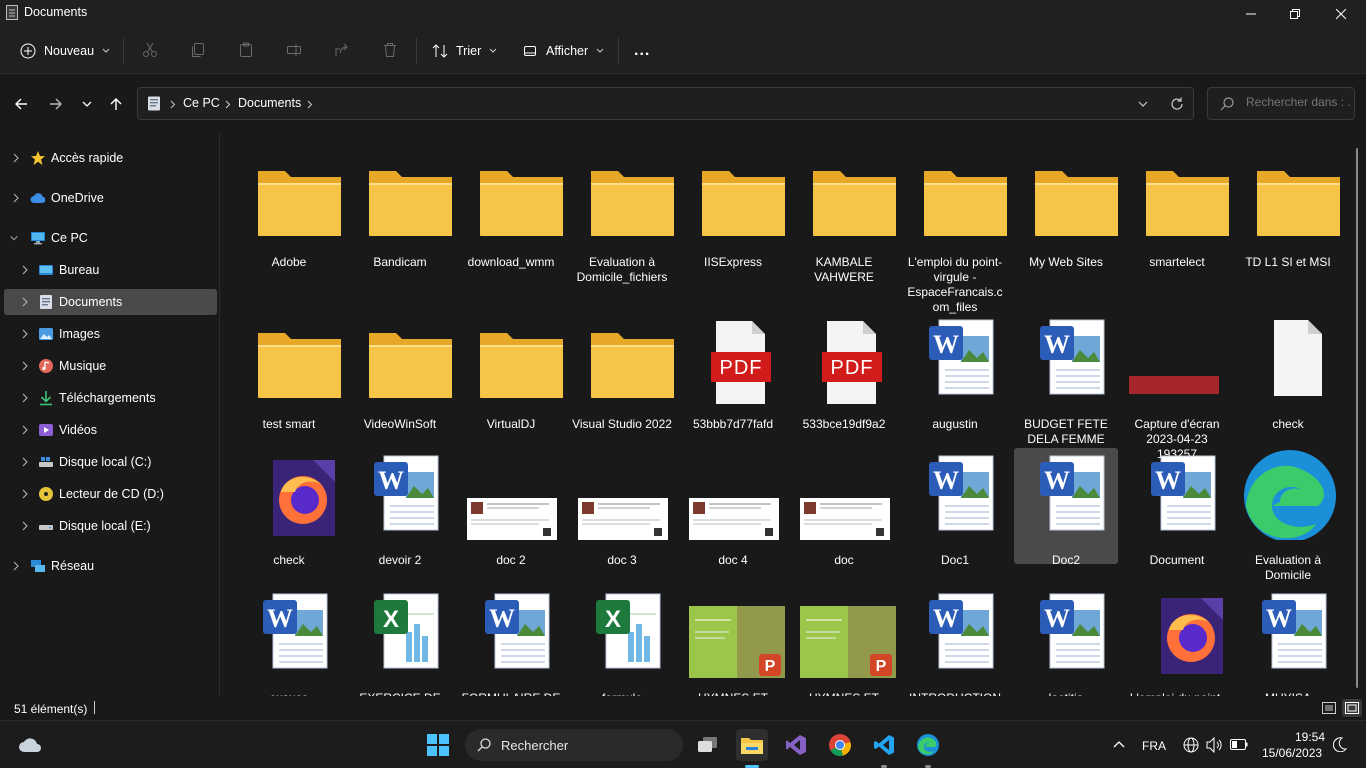  What do you see at coordinates (110, 526) in the screenshot?
I see `sidebar-item-drive-e: Disque local (E:)` at bounding box center [110, 526].